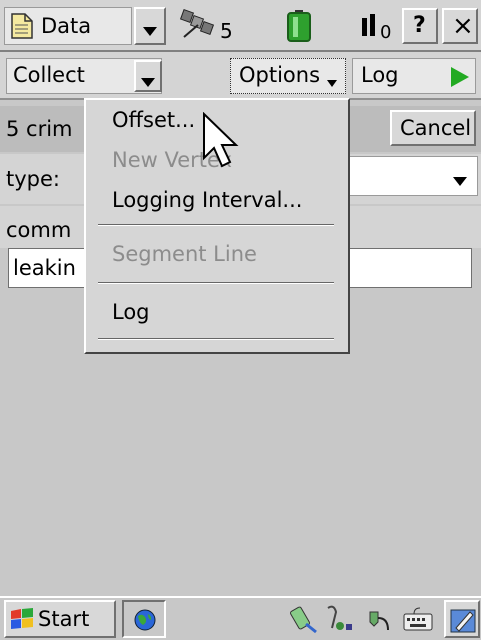  I want to click on log-button: Log, so click(414, 76).